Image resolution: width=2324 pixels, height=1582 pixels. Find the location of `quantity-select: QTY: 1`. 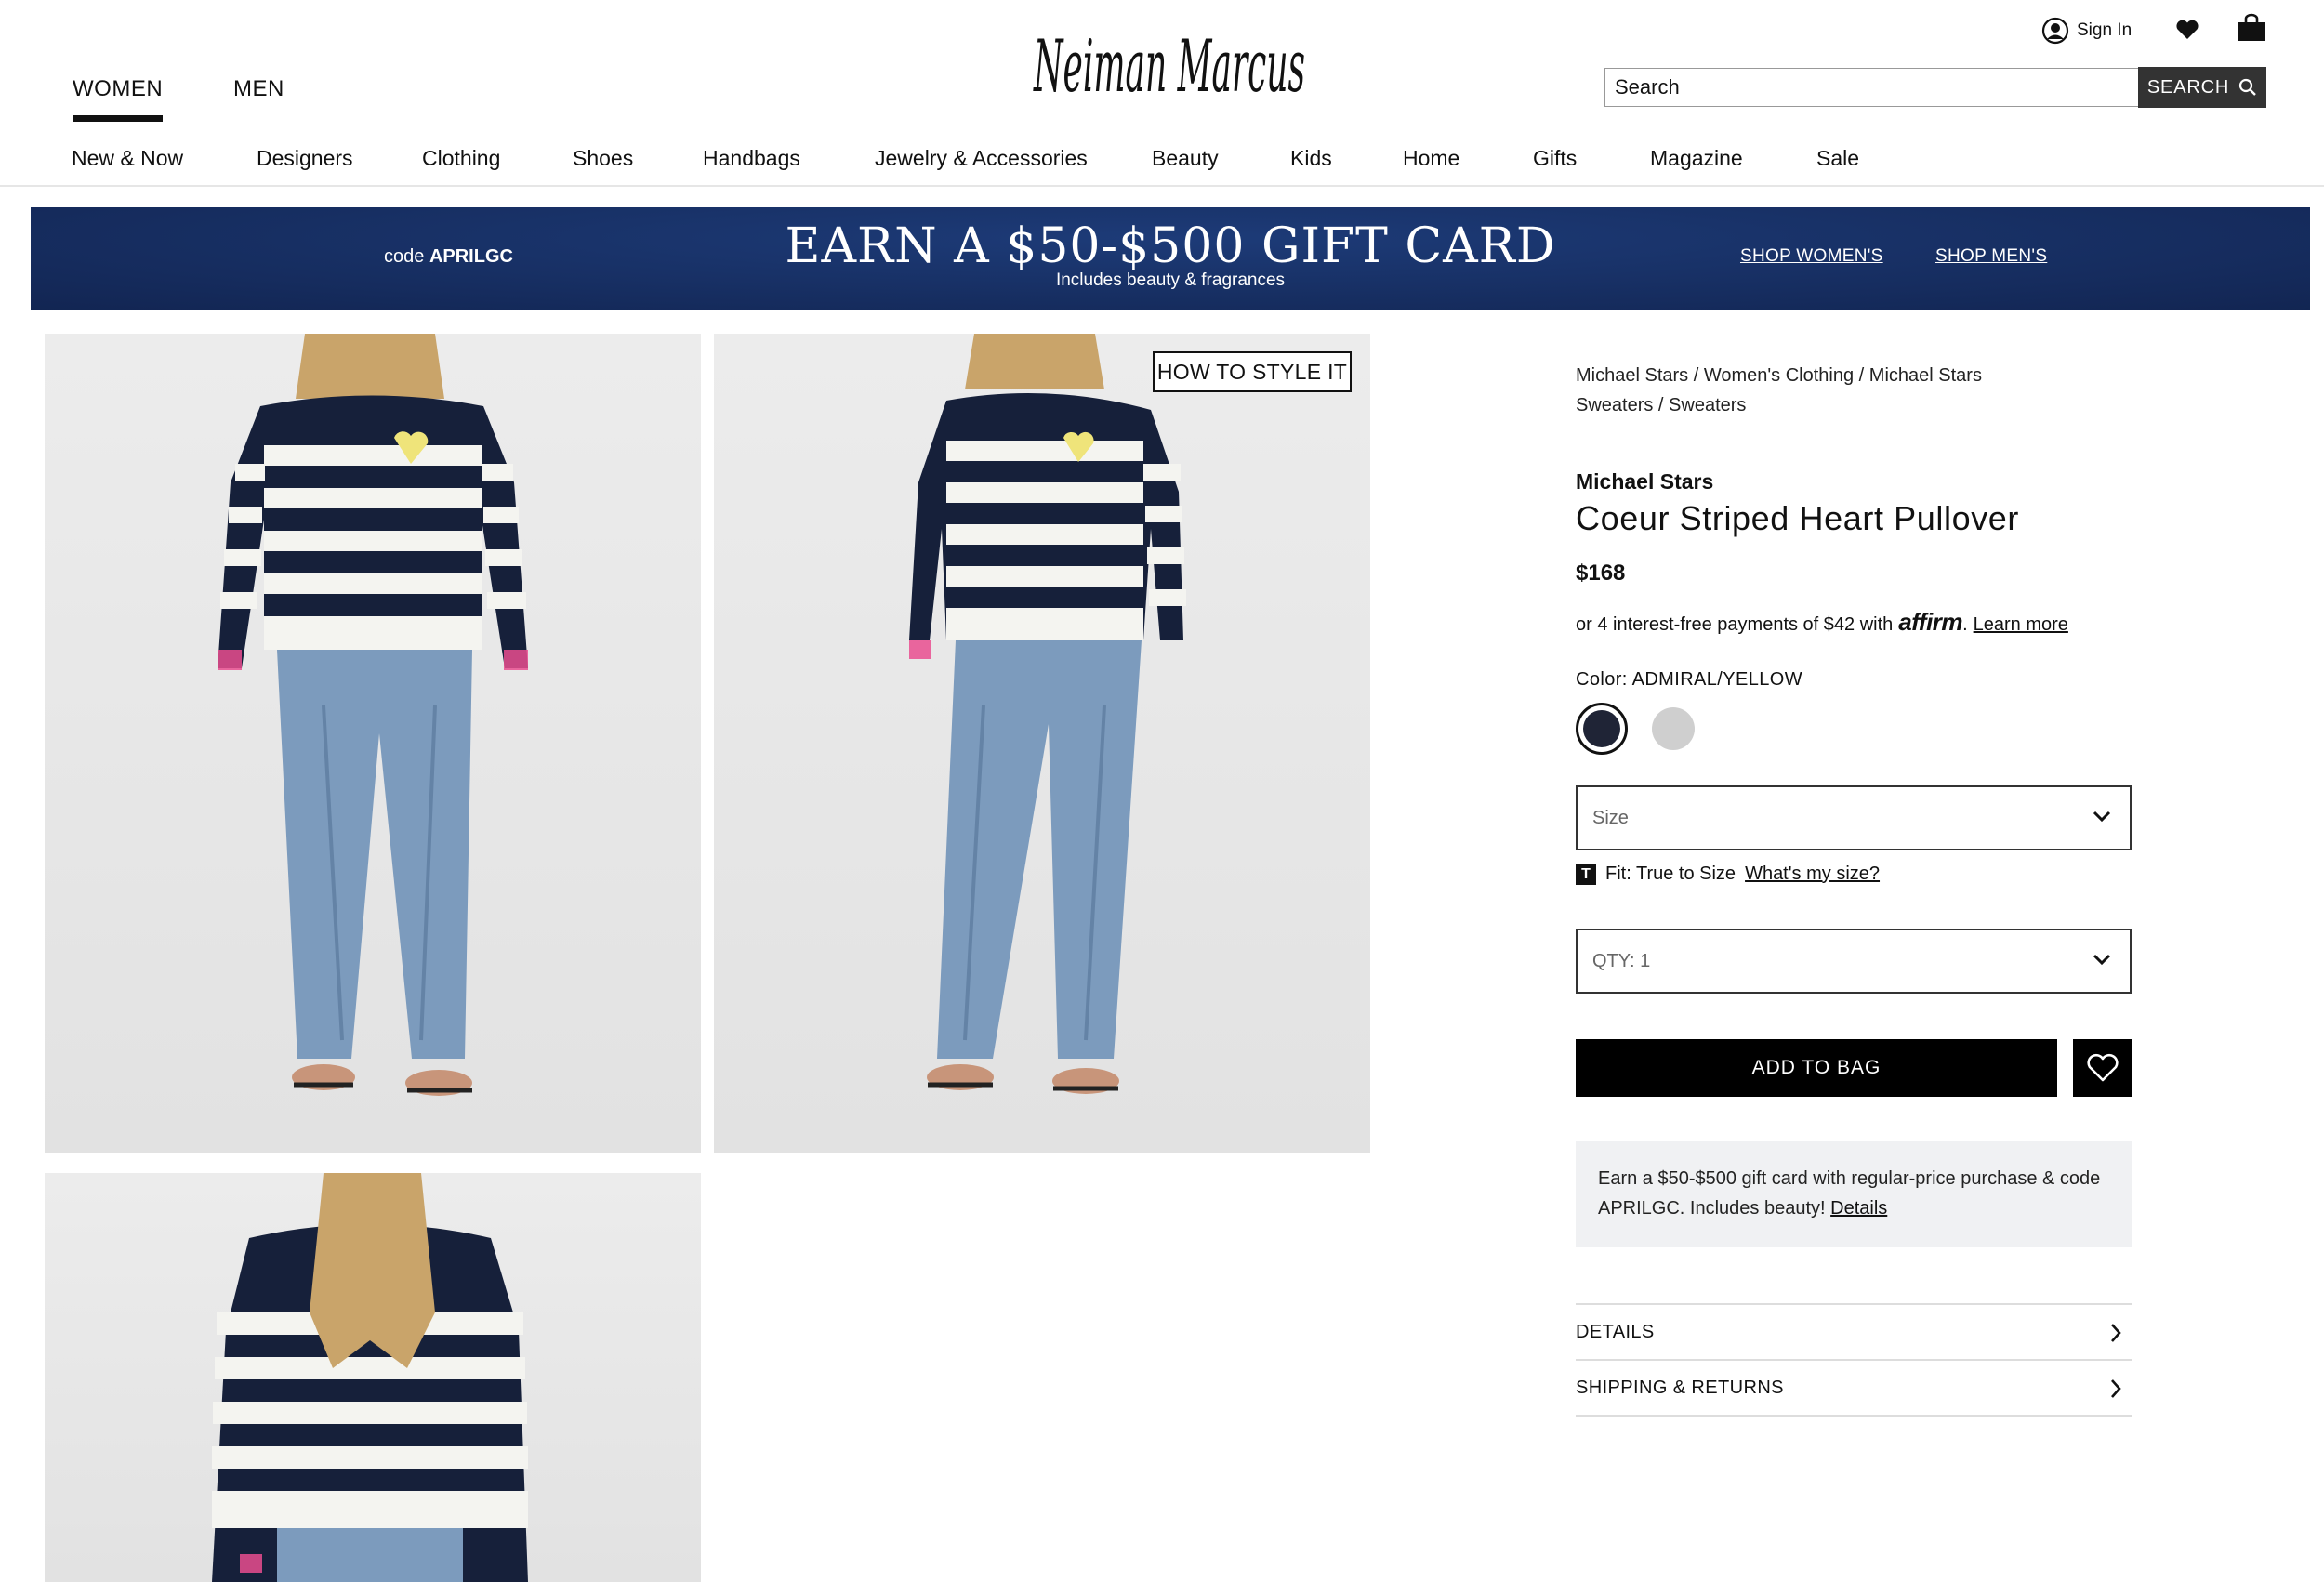

quantity-select: QTY: 1 is located at coordinates (1854, 961).